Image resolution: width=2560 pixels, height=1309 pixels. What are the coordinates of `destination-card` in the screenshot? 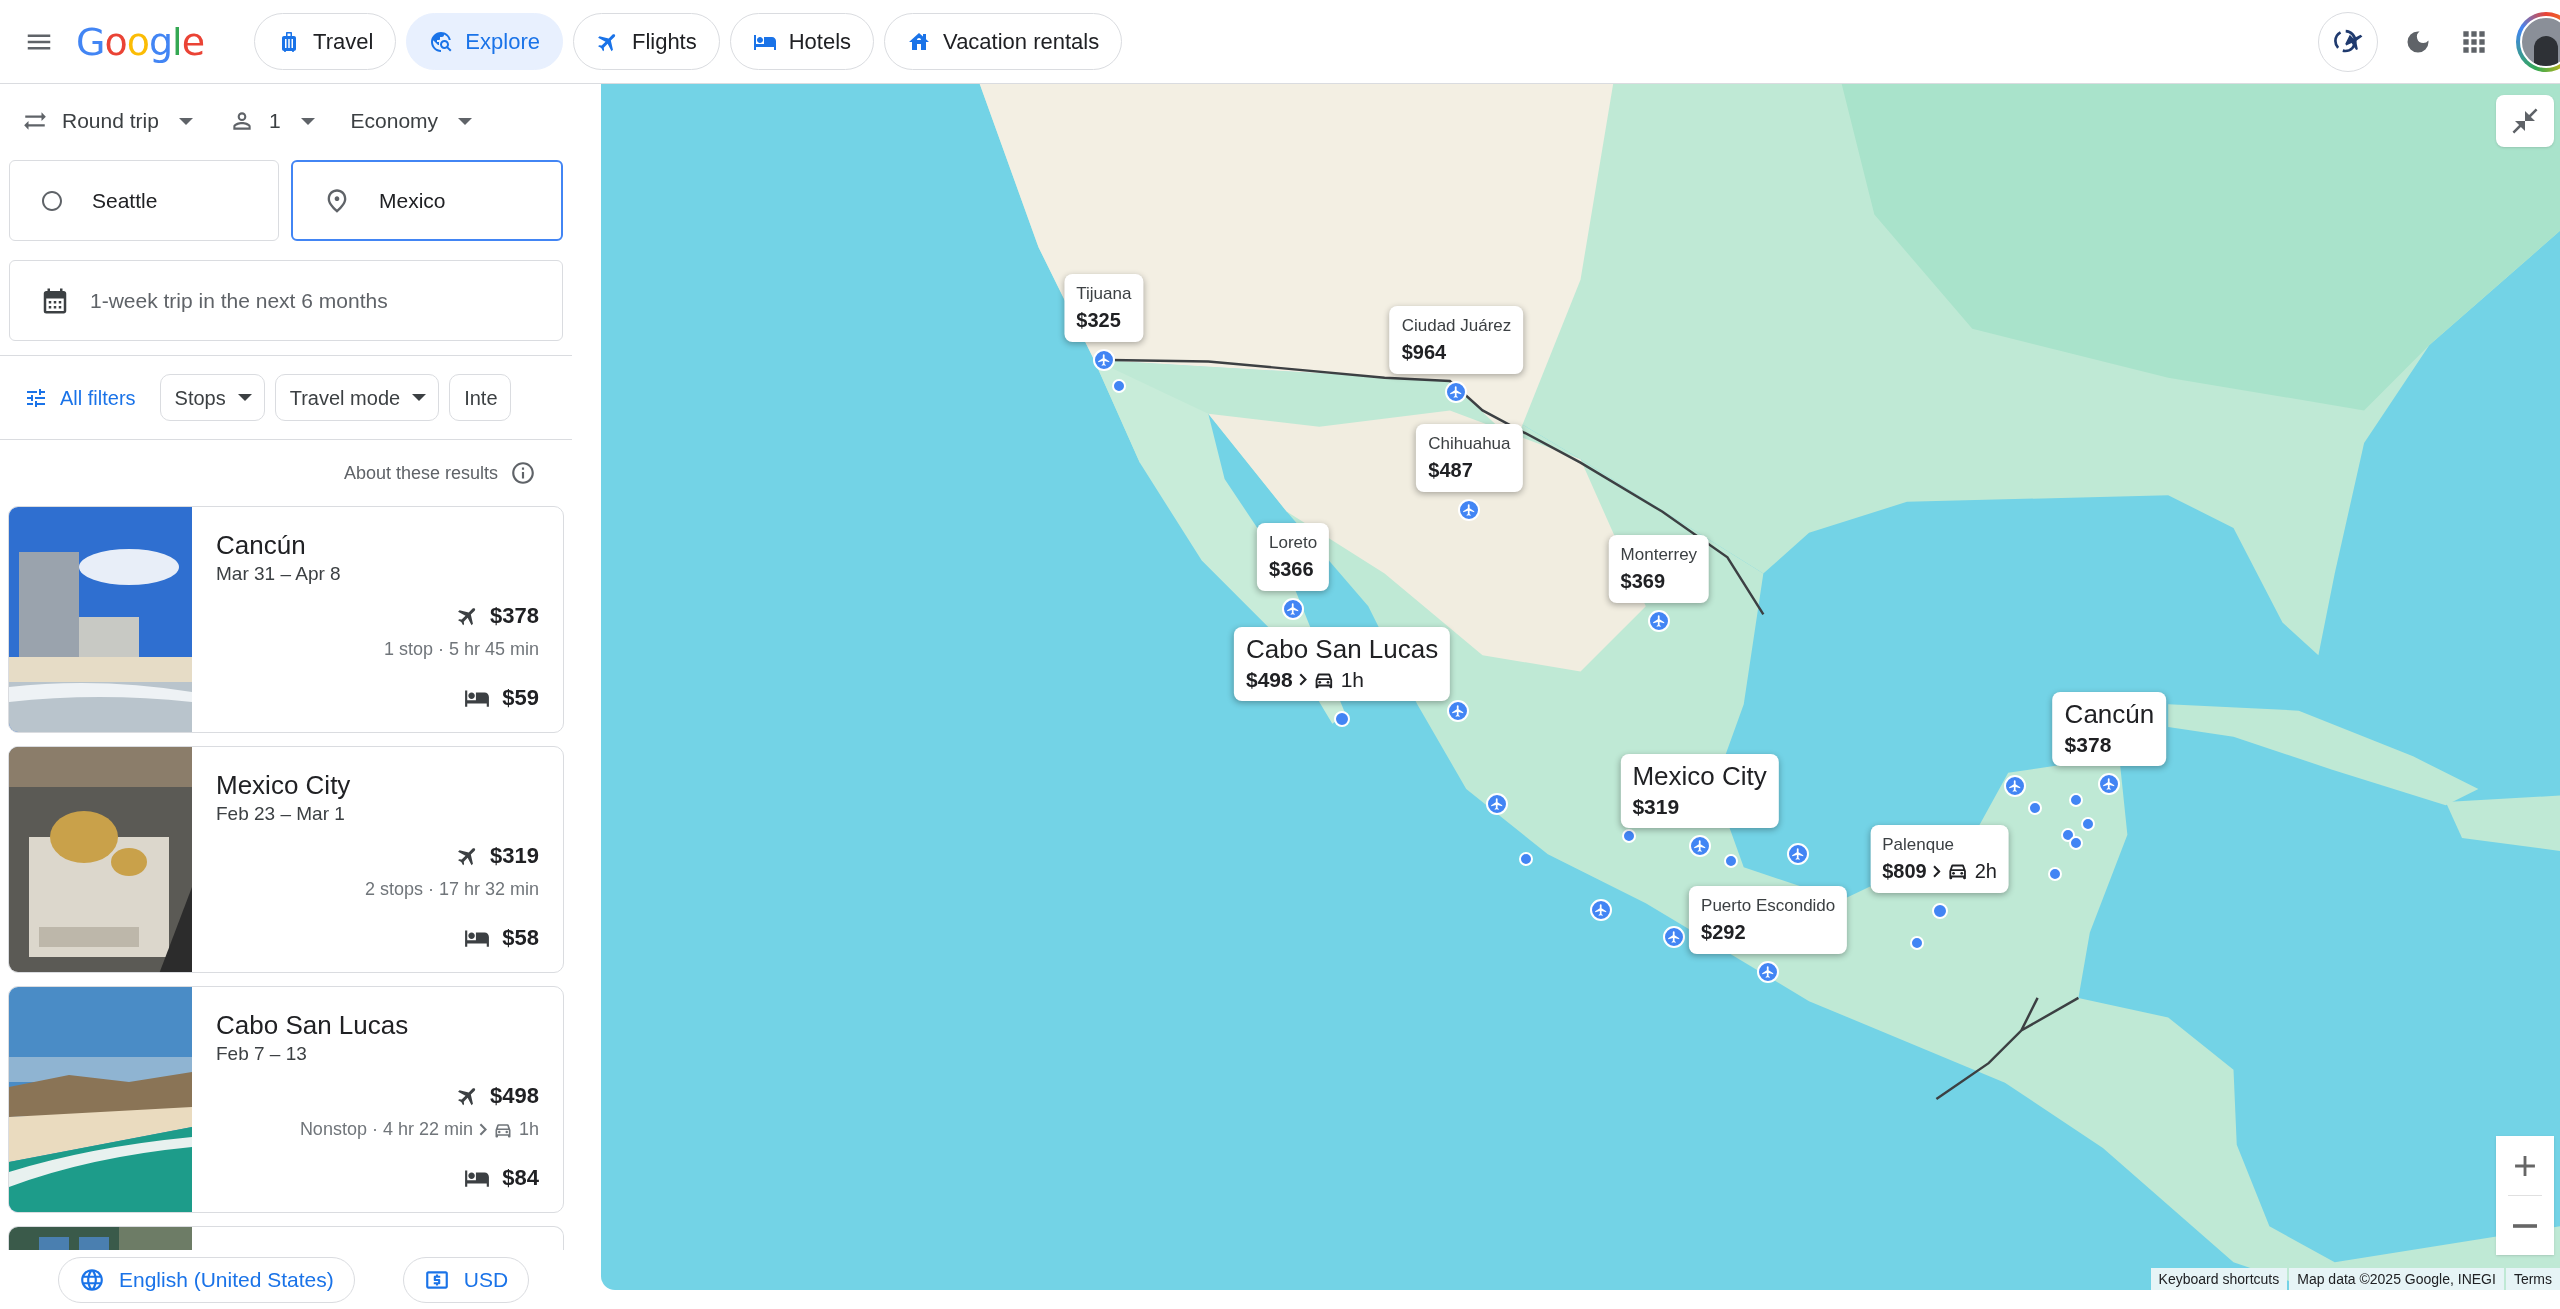 It's located at (286, 1238).